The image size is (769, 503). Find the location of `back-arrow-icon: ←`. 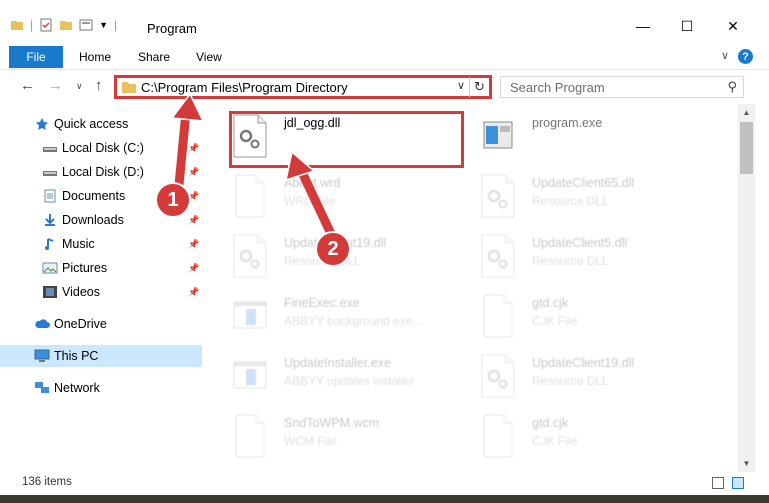

back-arrow-icon: ← is located at coordinates (27, 85).